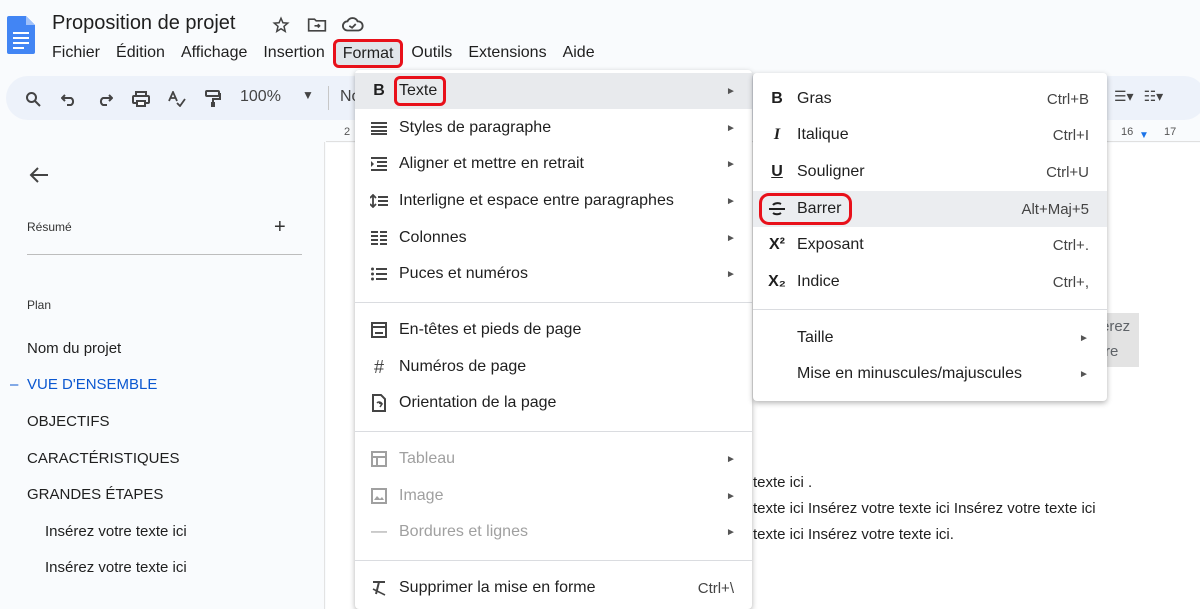 The width and height of the screenshot is (1200, 609). What do you see at coordinates (478, 402) in the screenshot?
I see `menu-item-label: Orientation de la page` at bounding box center [478, 402].